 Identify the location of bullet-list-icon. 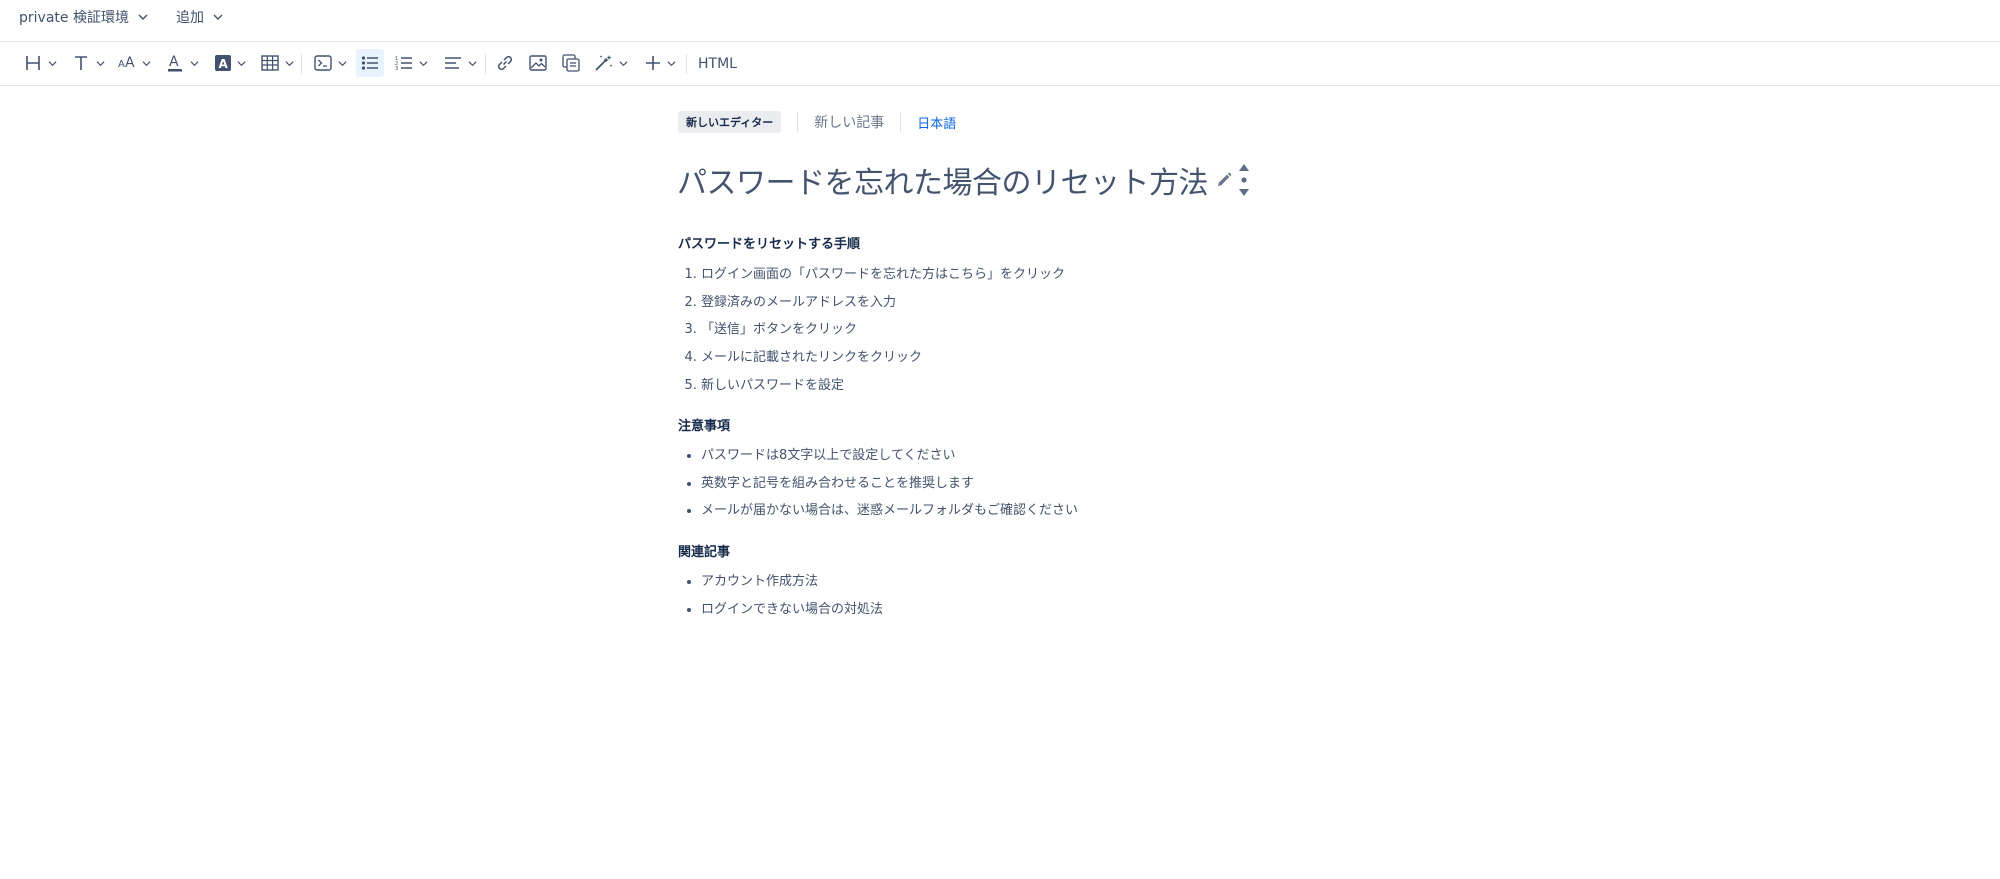
(369, 63).